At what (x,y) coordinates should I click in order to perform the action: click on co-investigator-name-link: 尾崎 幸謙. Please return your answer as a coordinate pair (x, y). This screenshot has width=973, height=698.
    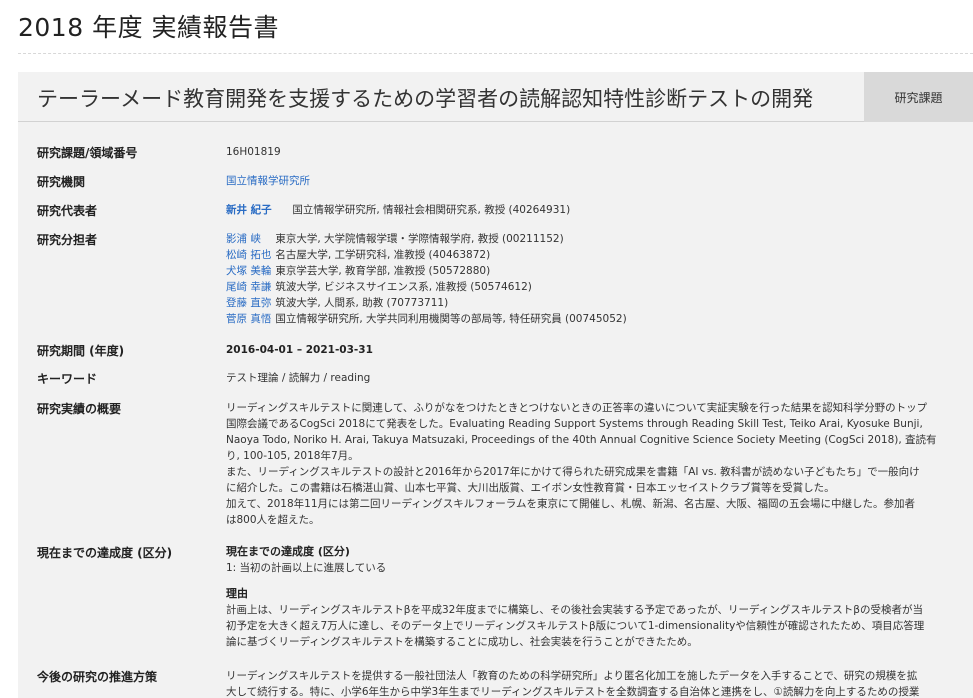
    Looking at the image, I should click on (249, 287).